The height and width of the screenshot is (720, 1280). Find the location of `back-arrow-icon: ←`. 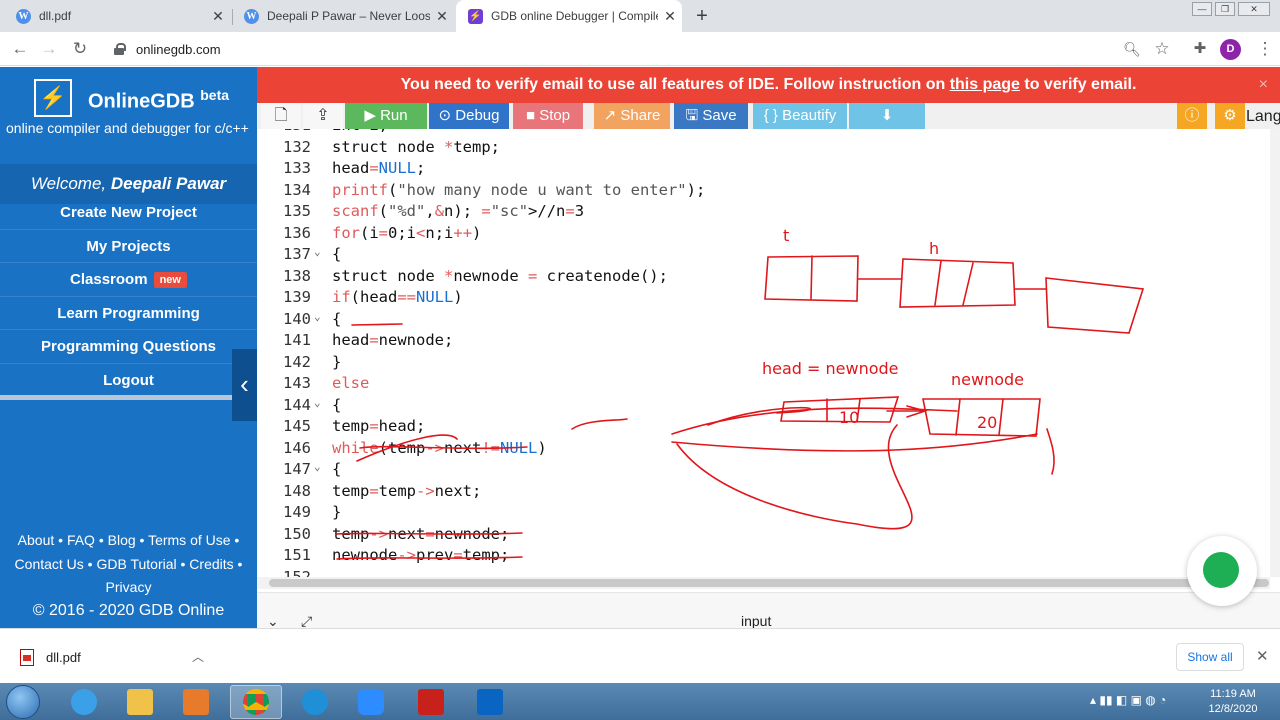

back-arrow-icon: ← is located at coordinates (20, 49).